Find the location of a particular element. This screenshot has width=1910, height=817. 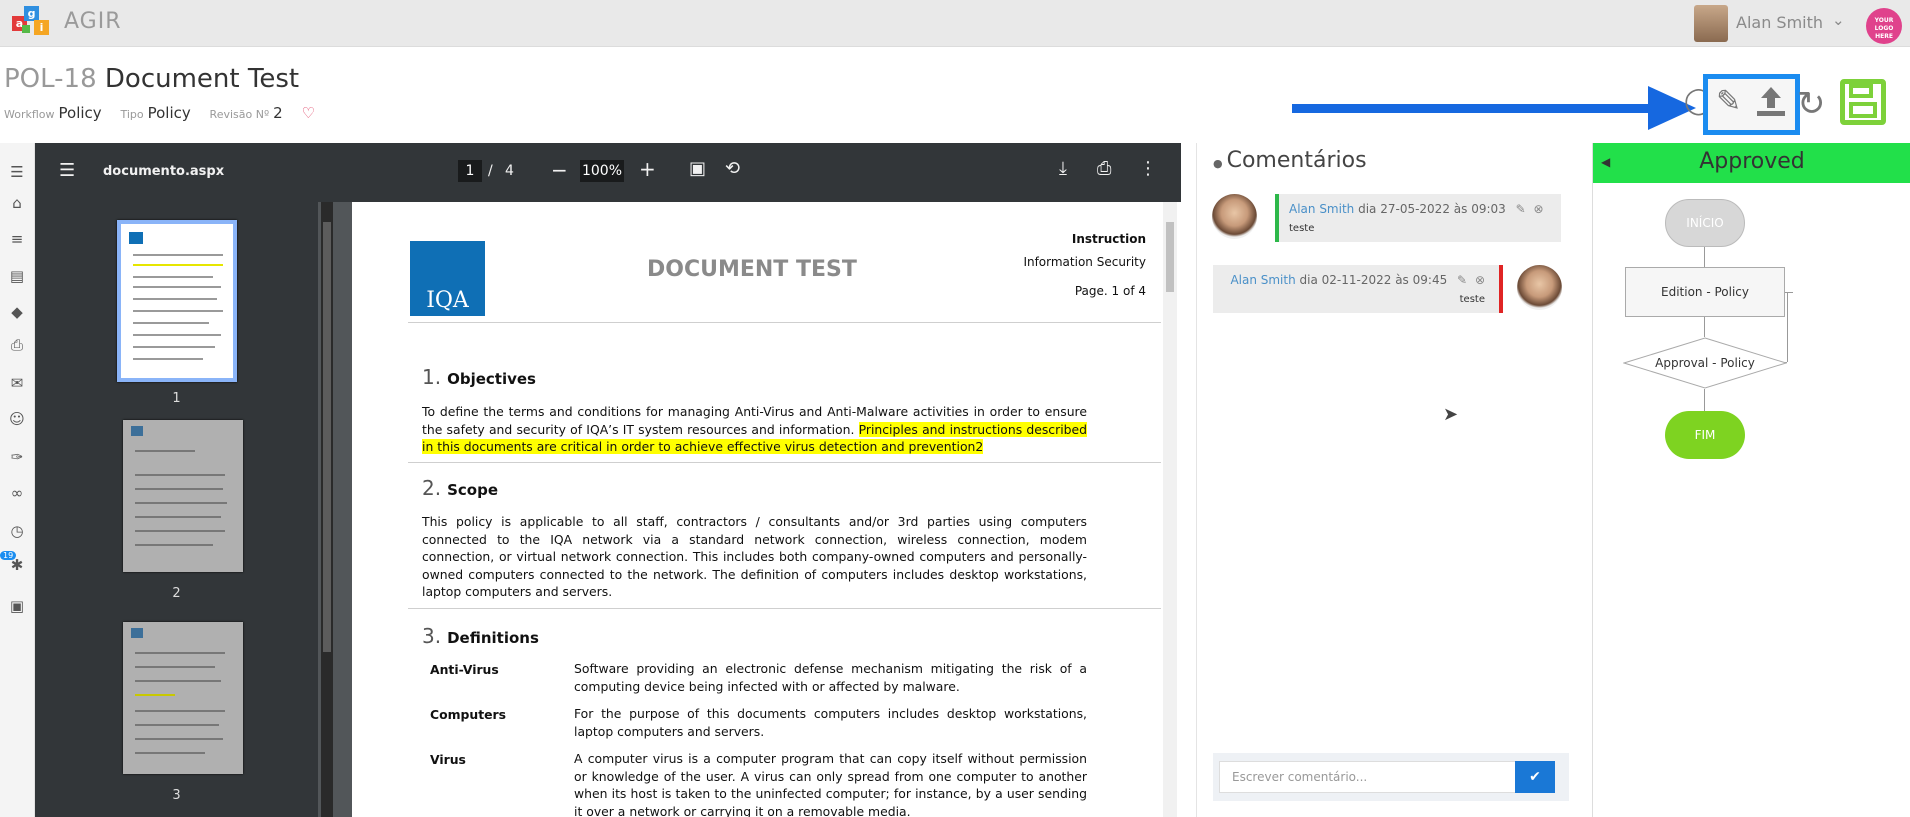

workflow-end-node: FIM is located at coordinates (1705, 435).